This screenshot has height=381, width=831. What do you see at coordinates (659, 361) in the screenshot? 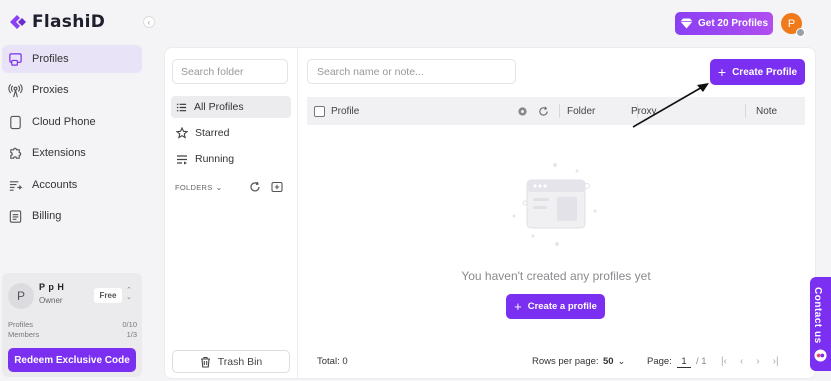
I see `page-label: Page:` at bounding box center [659, 361].